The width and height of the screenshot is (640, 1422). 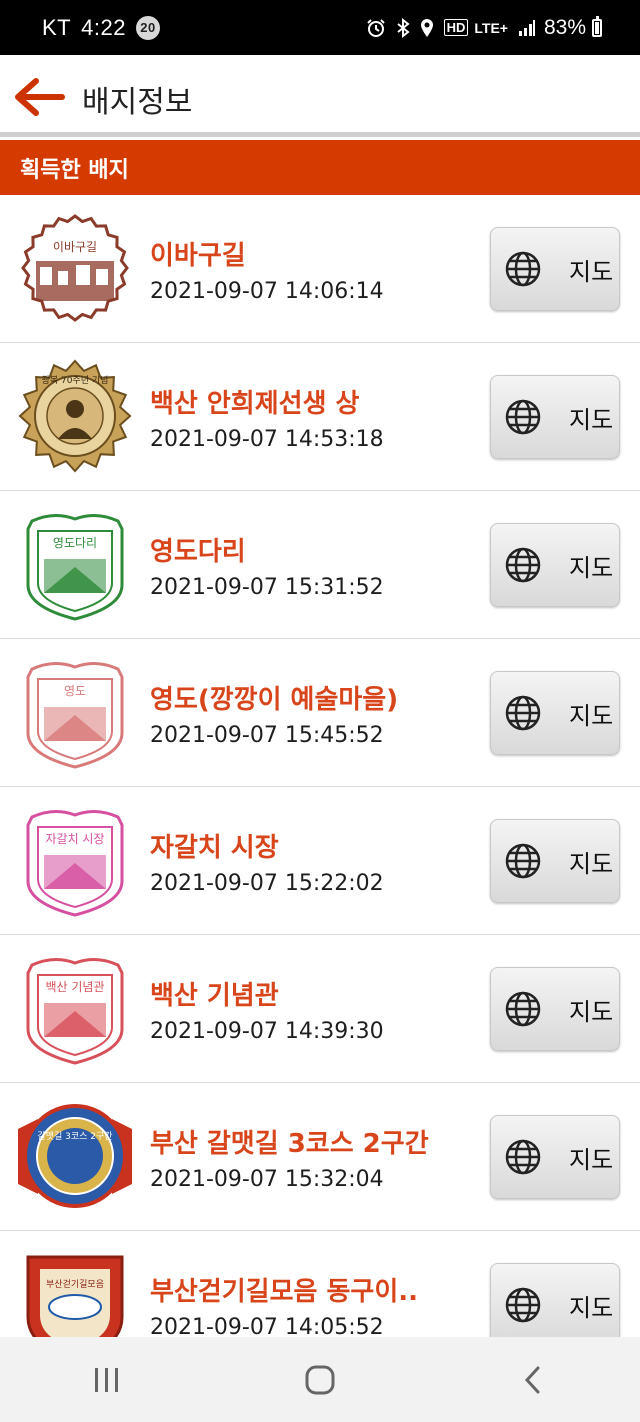 What do you see at coordinates (376, 28) in the screenshot?
I see `alarm-icon` at bounding box center [376, 28].